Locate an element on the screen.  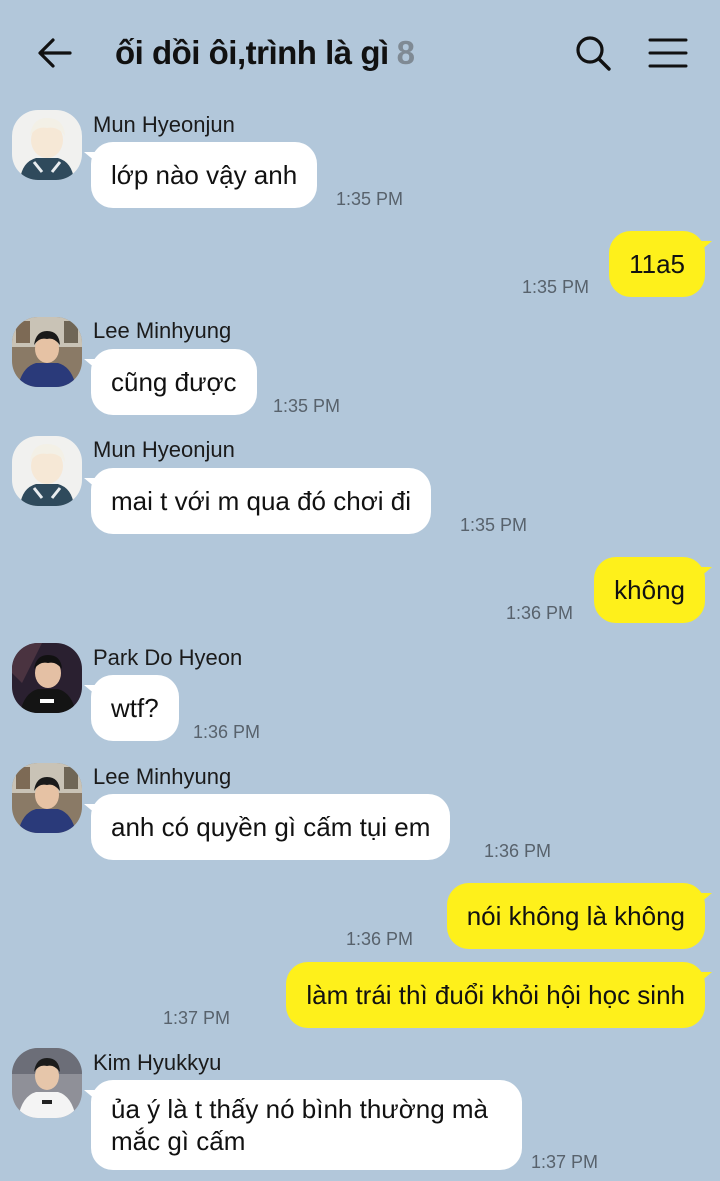
message-bubble: không is located at coordinates (653, 590).